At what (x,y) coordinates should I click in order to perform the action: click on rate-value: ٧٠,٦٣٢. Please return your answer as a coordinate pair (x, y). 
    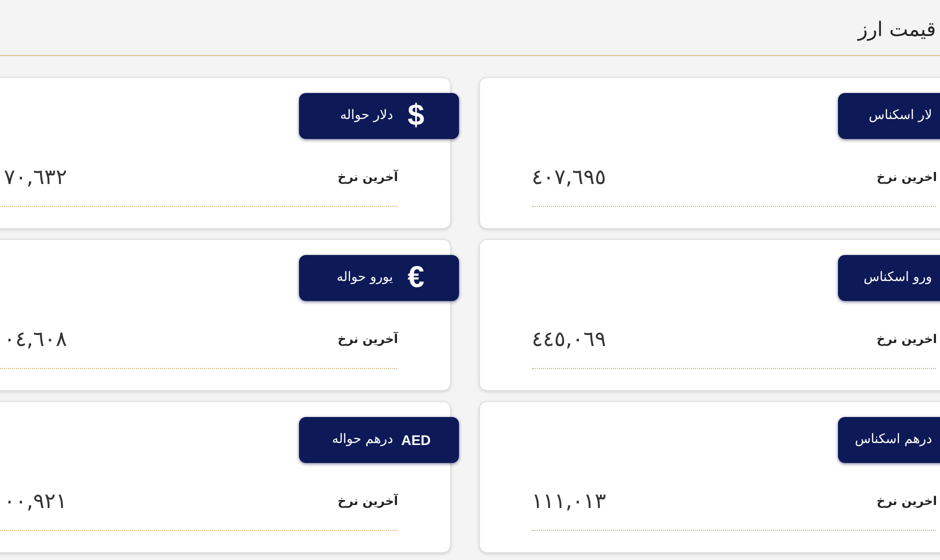
    Looking at the image, I should click on (34, 177).